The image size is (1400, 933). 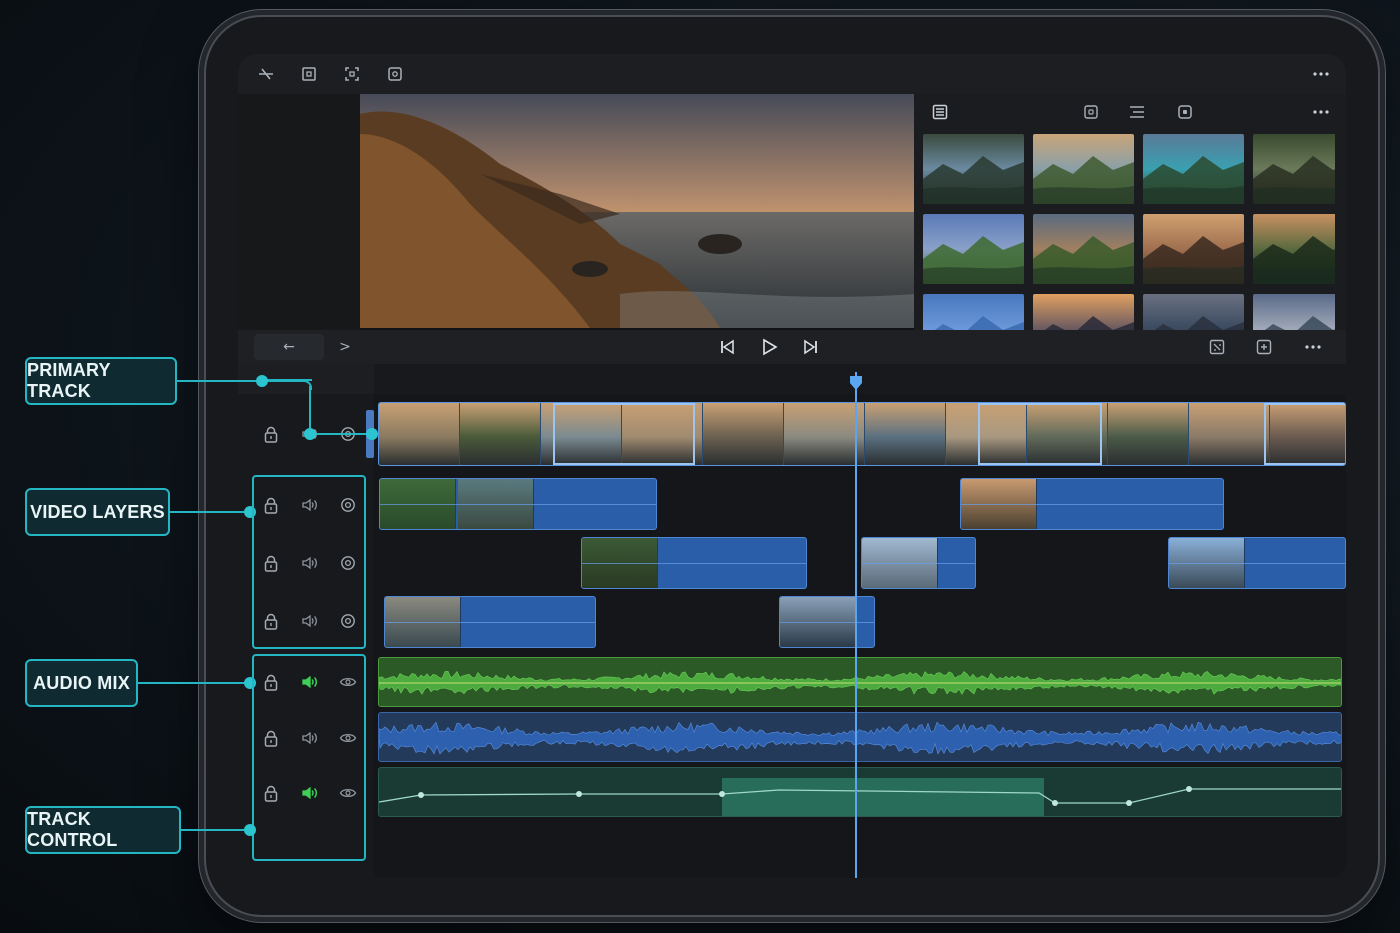 I want to click on clip-icon, so click(x=1091, y=112).